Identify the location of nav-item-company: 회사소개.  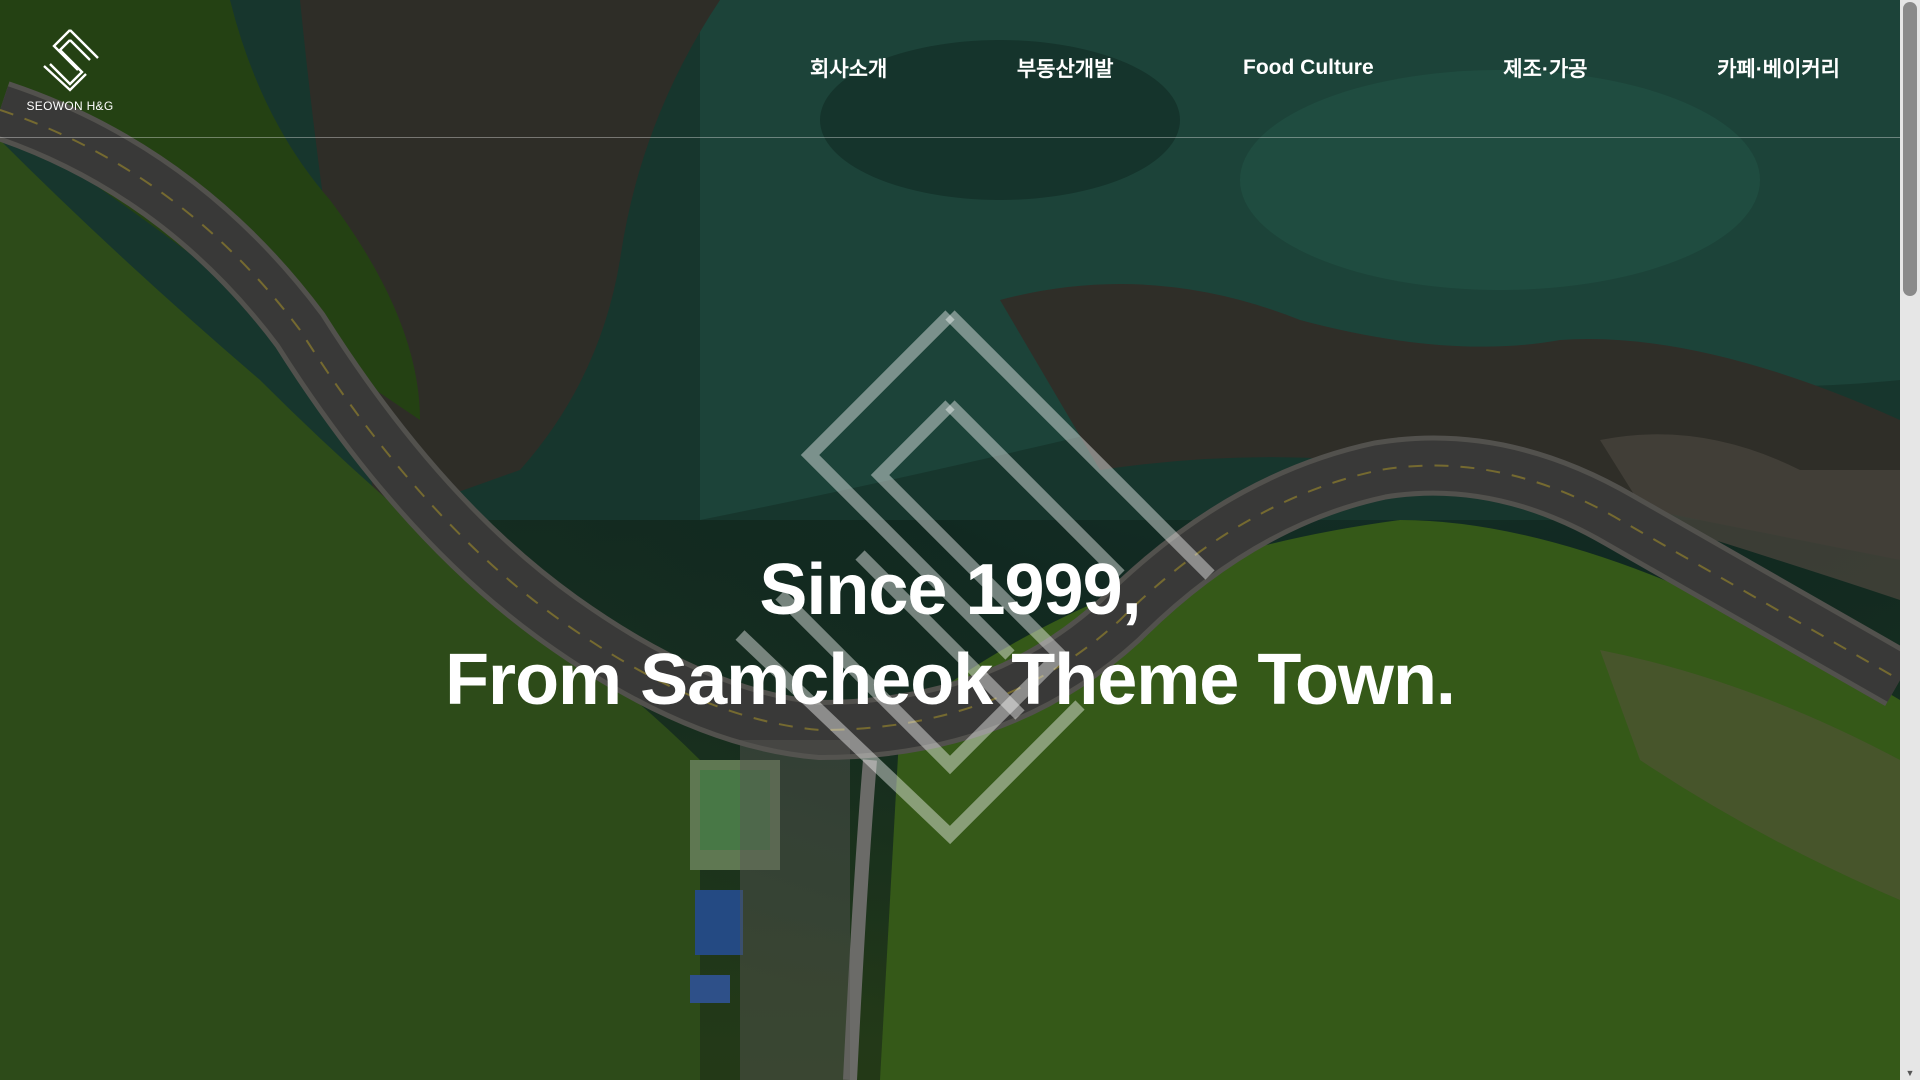
(848, 68).